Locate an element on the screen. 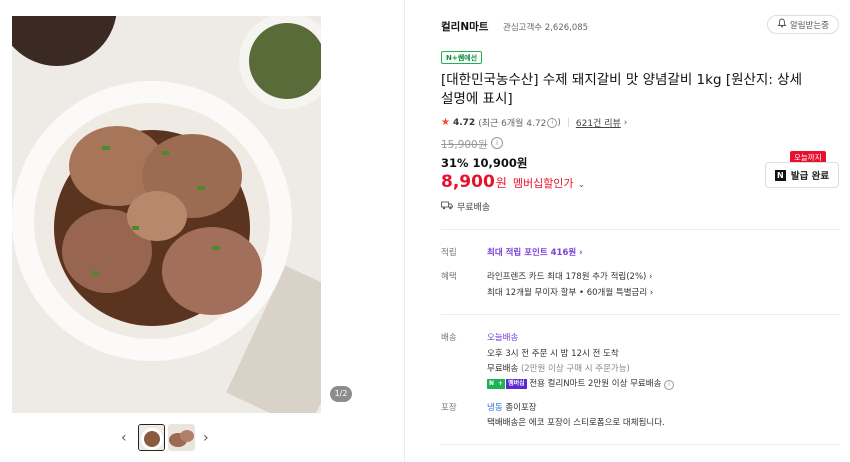 The height and width of the screenshot is (462, 850). delivery-fee: 무료배송 (2만원 이상 구매 시 주문가능) is located at coordinates (558, 368).